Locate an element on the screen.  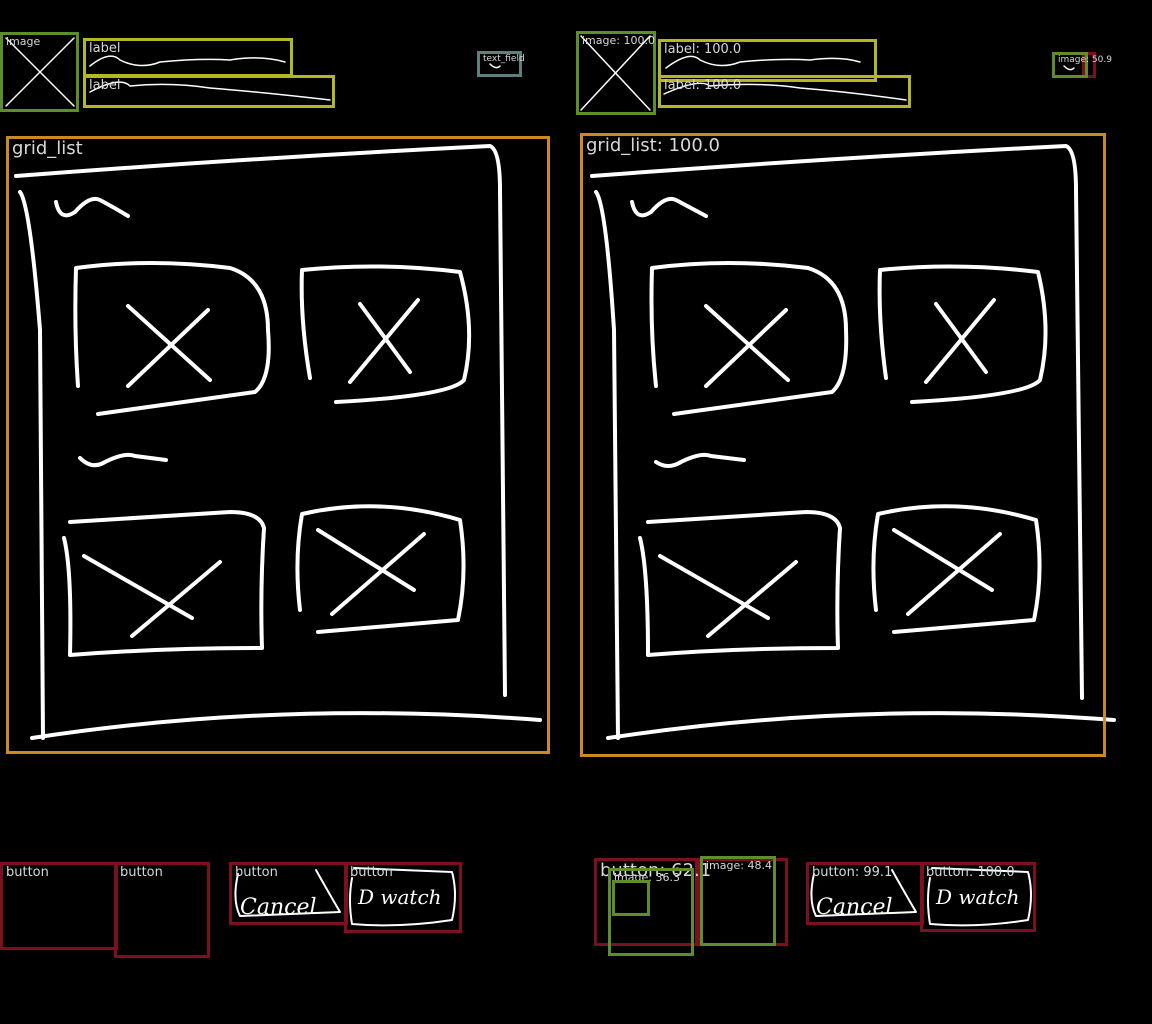
right-image-inner-box is located at coordinates (631, 898).